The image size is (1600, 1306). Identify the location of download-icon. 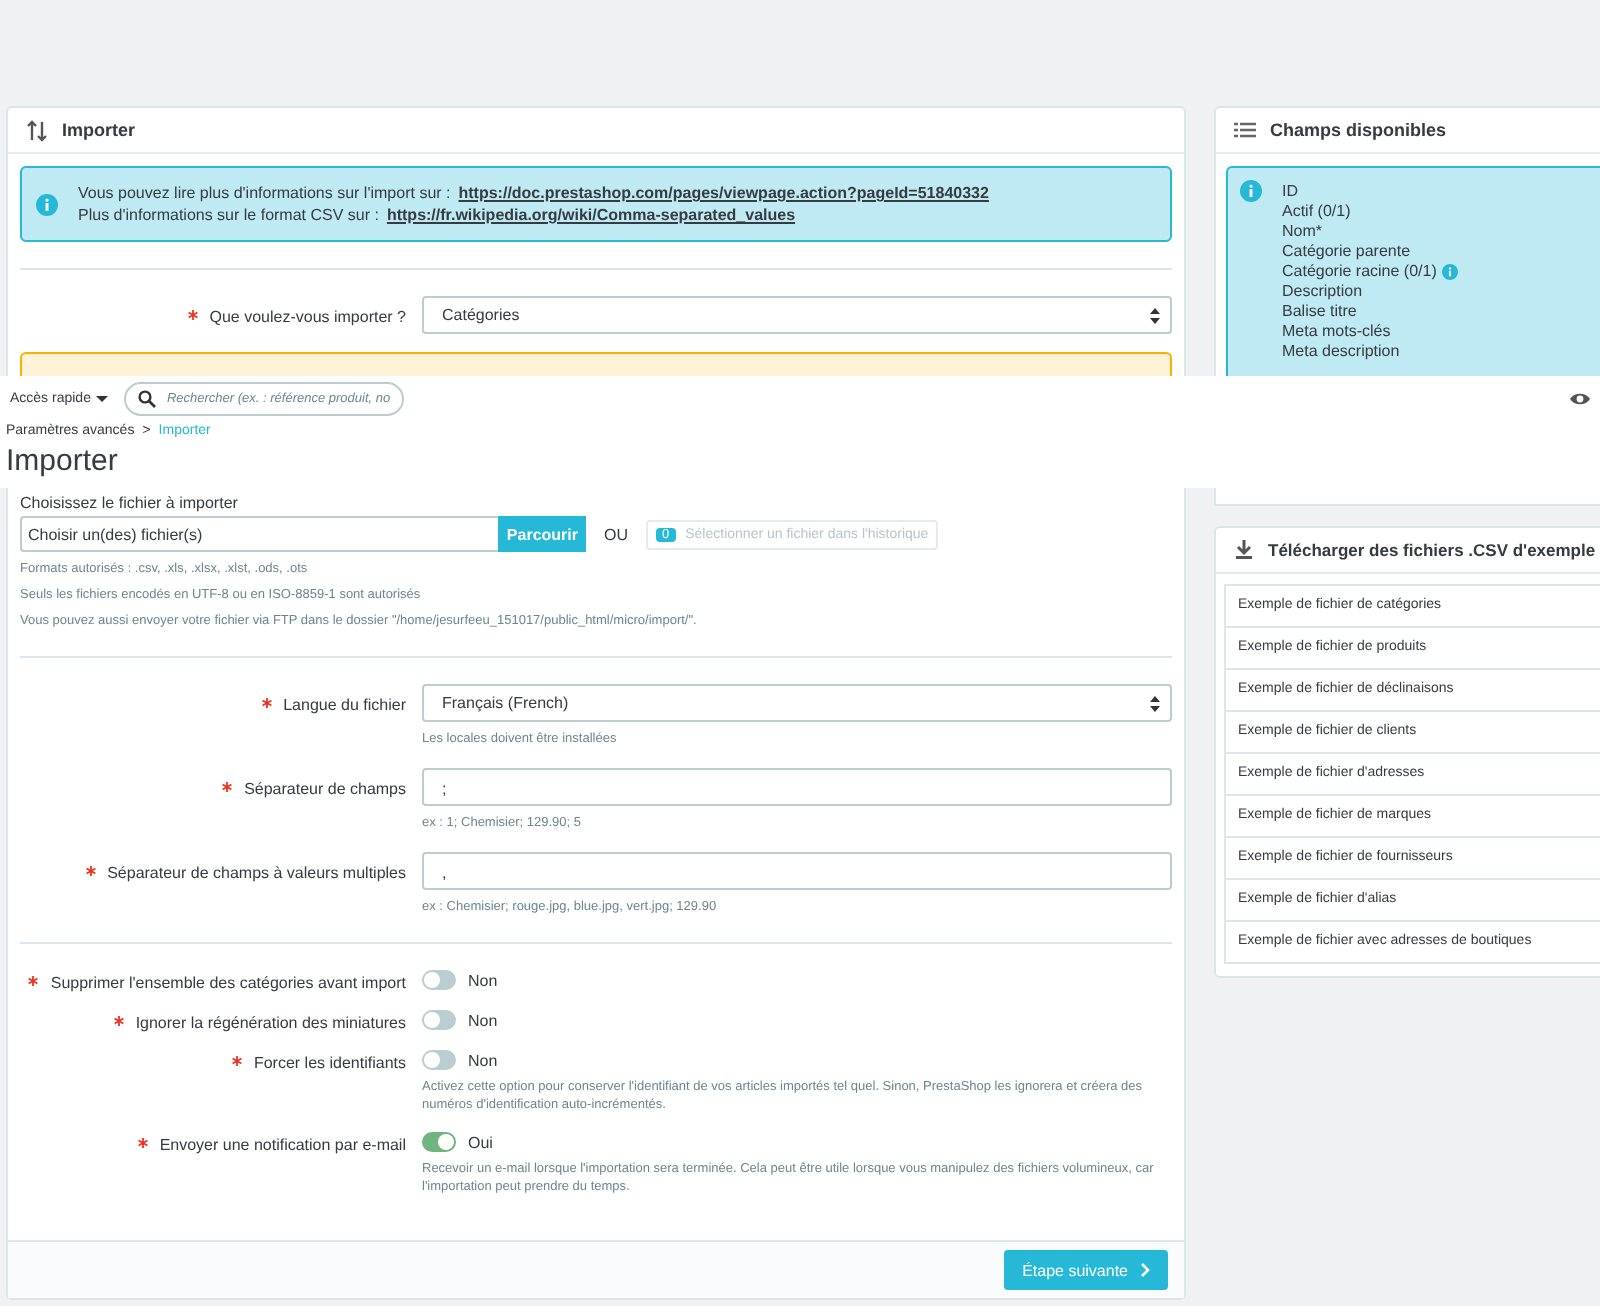
(1244, 550).